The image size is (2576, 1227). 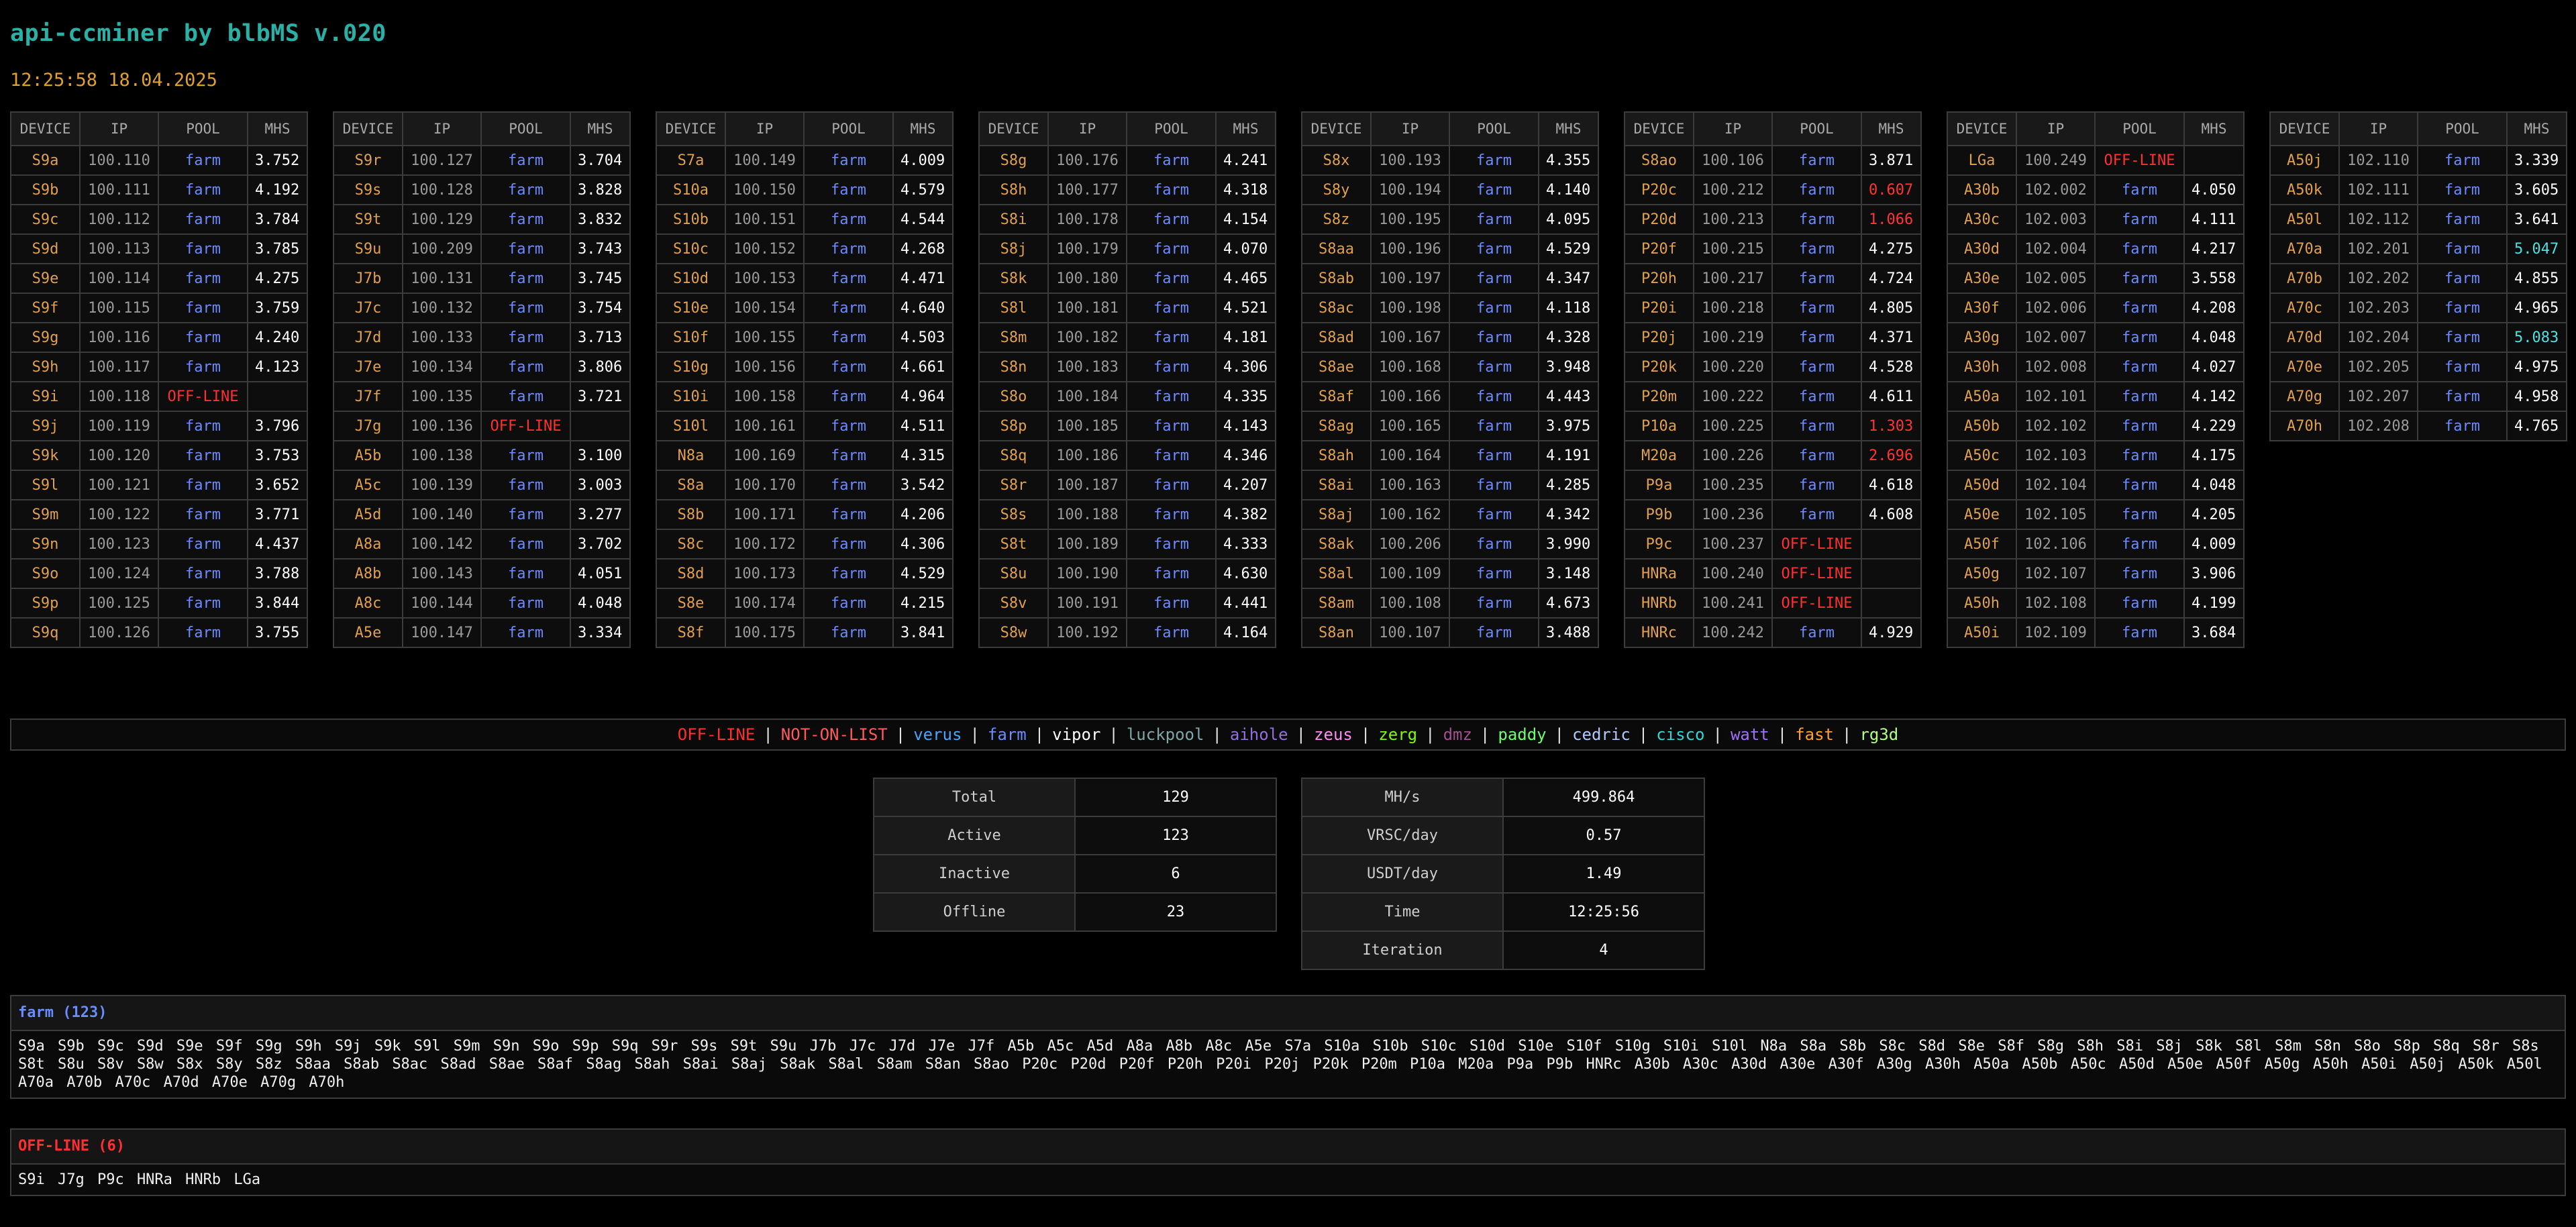 What do you see at coordinates (198, 33) in the screenshot?
I see `app-title: api-ccminer by blbMS v.020` at bounding box center [198, 33].